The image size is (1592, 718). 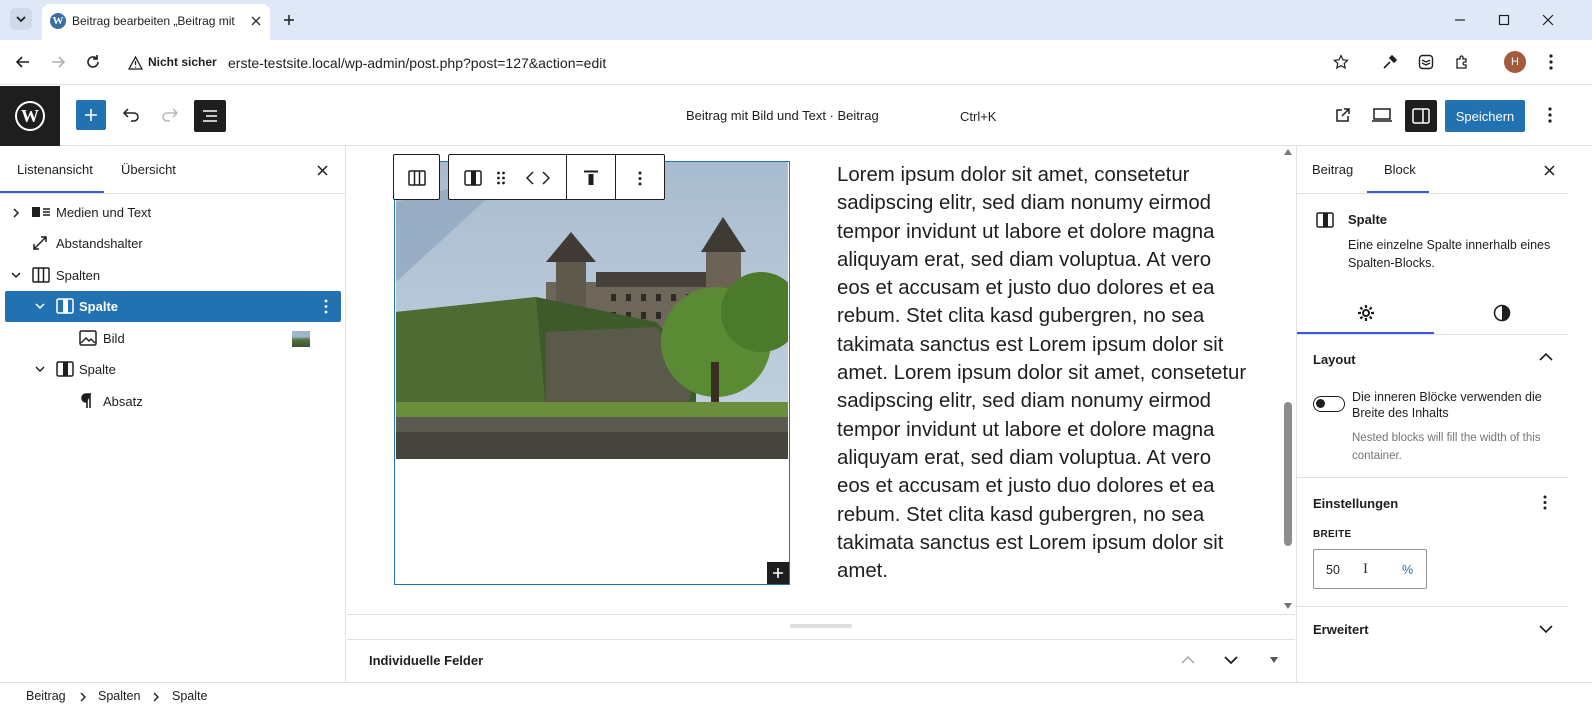 What do you see at coordinates (114, 338) in the screenshot?
I see `list-item-label: Bild` at bounding box center [114, 338].